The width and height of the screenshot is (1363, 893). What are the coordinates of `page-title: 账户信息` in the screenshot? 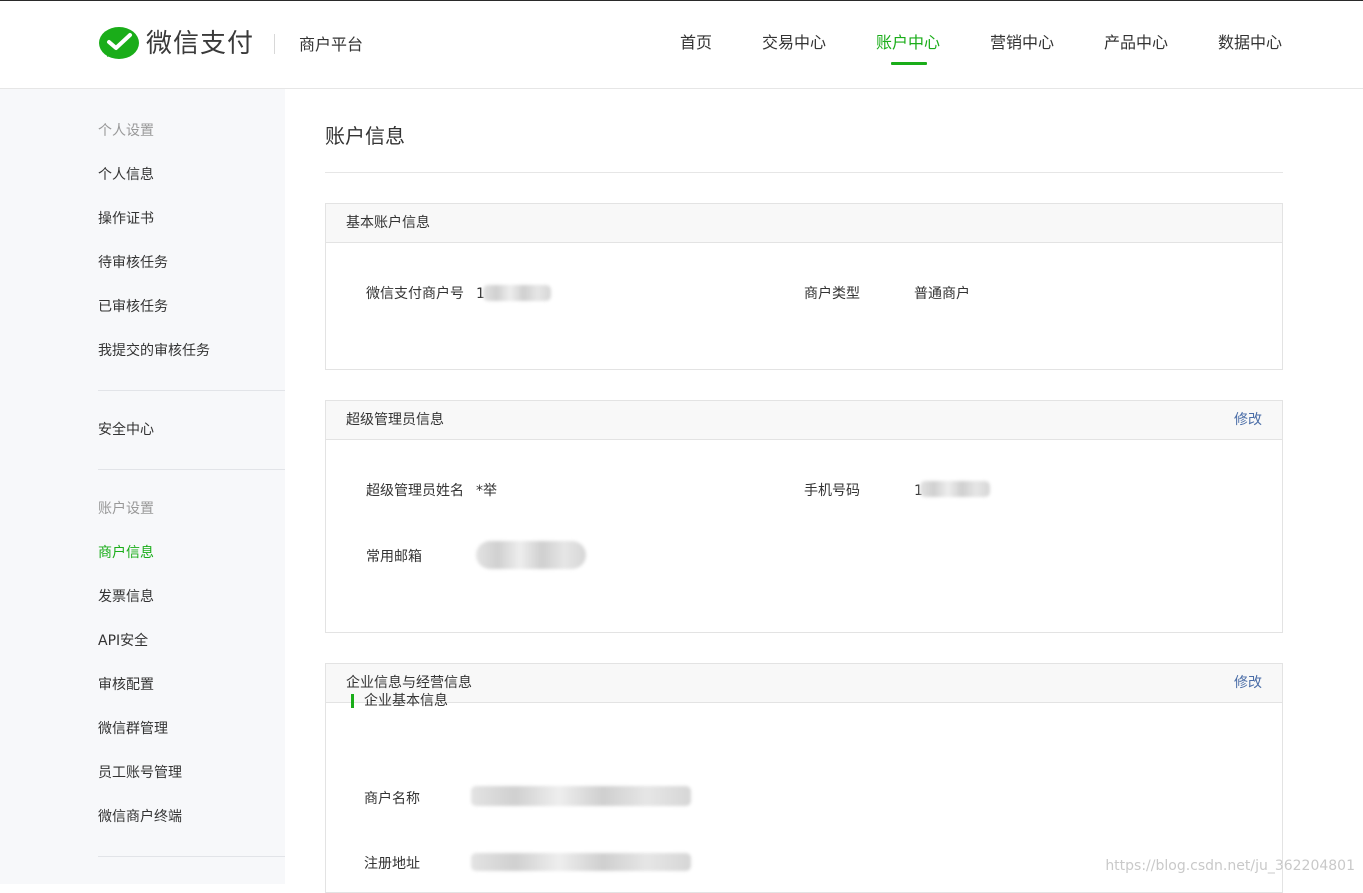 It's located at (365, 136).